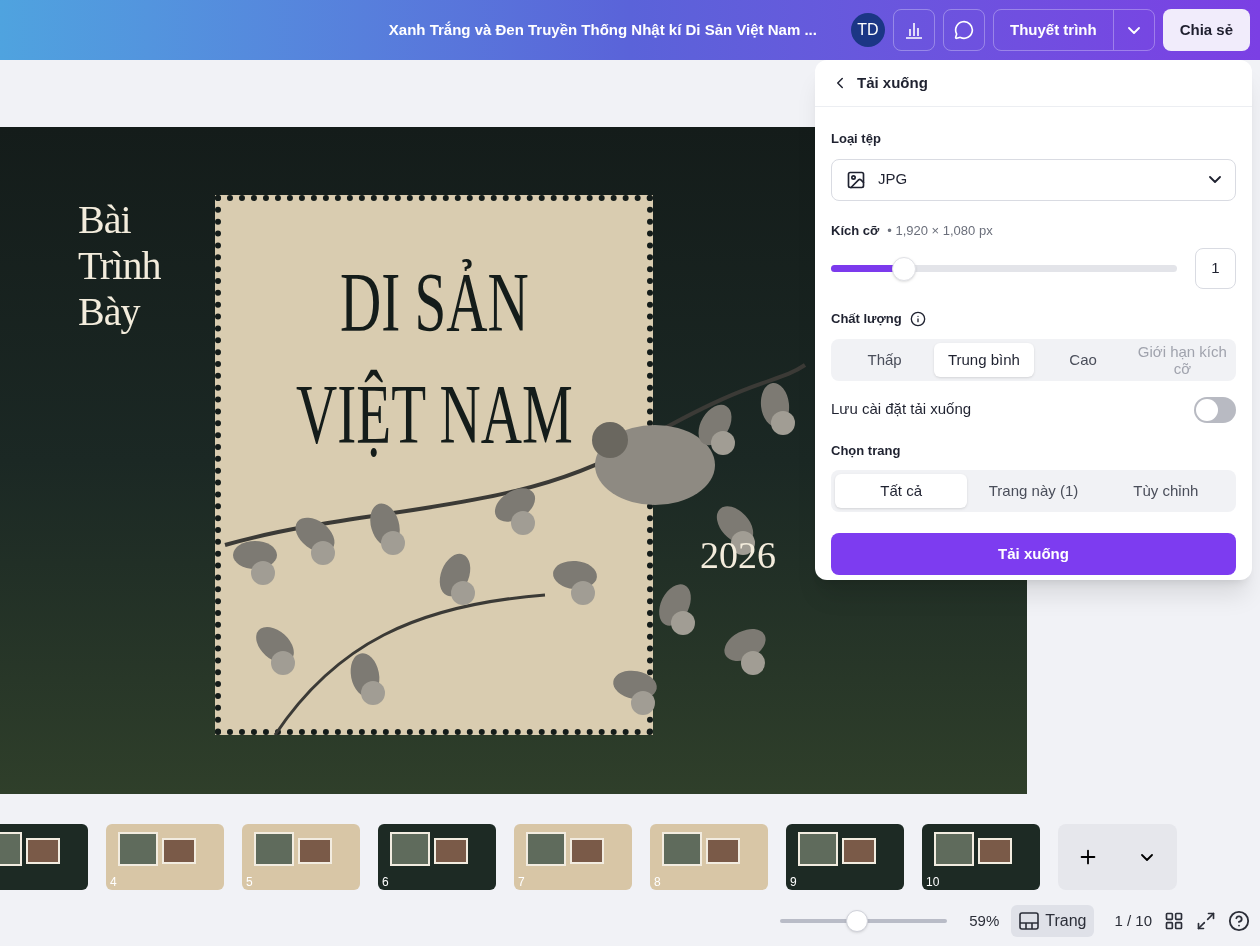 The height and width of the screenshot is (946, 1260). Describe the element at coordinates (1053, 30) in the screenshot. I see `present-button: Thuyết trình` at that location.